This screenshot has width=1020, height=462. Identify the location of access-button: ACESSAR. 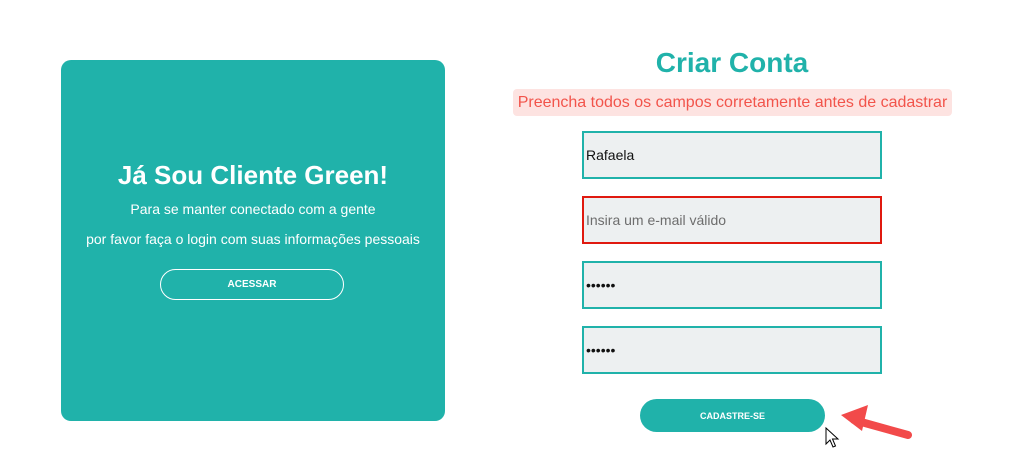
(252, 284).